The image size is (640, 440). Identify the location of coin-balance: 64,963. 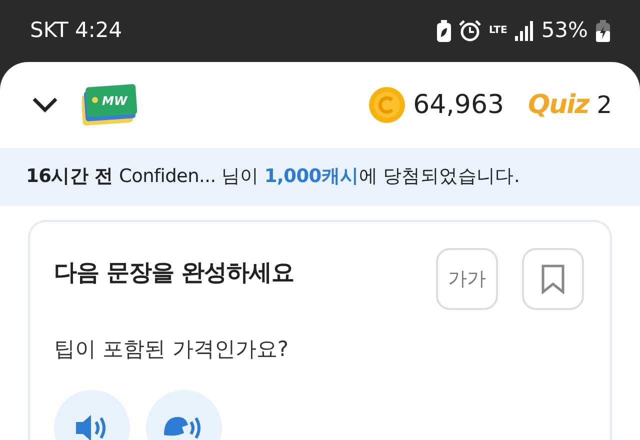
(458, 105).